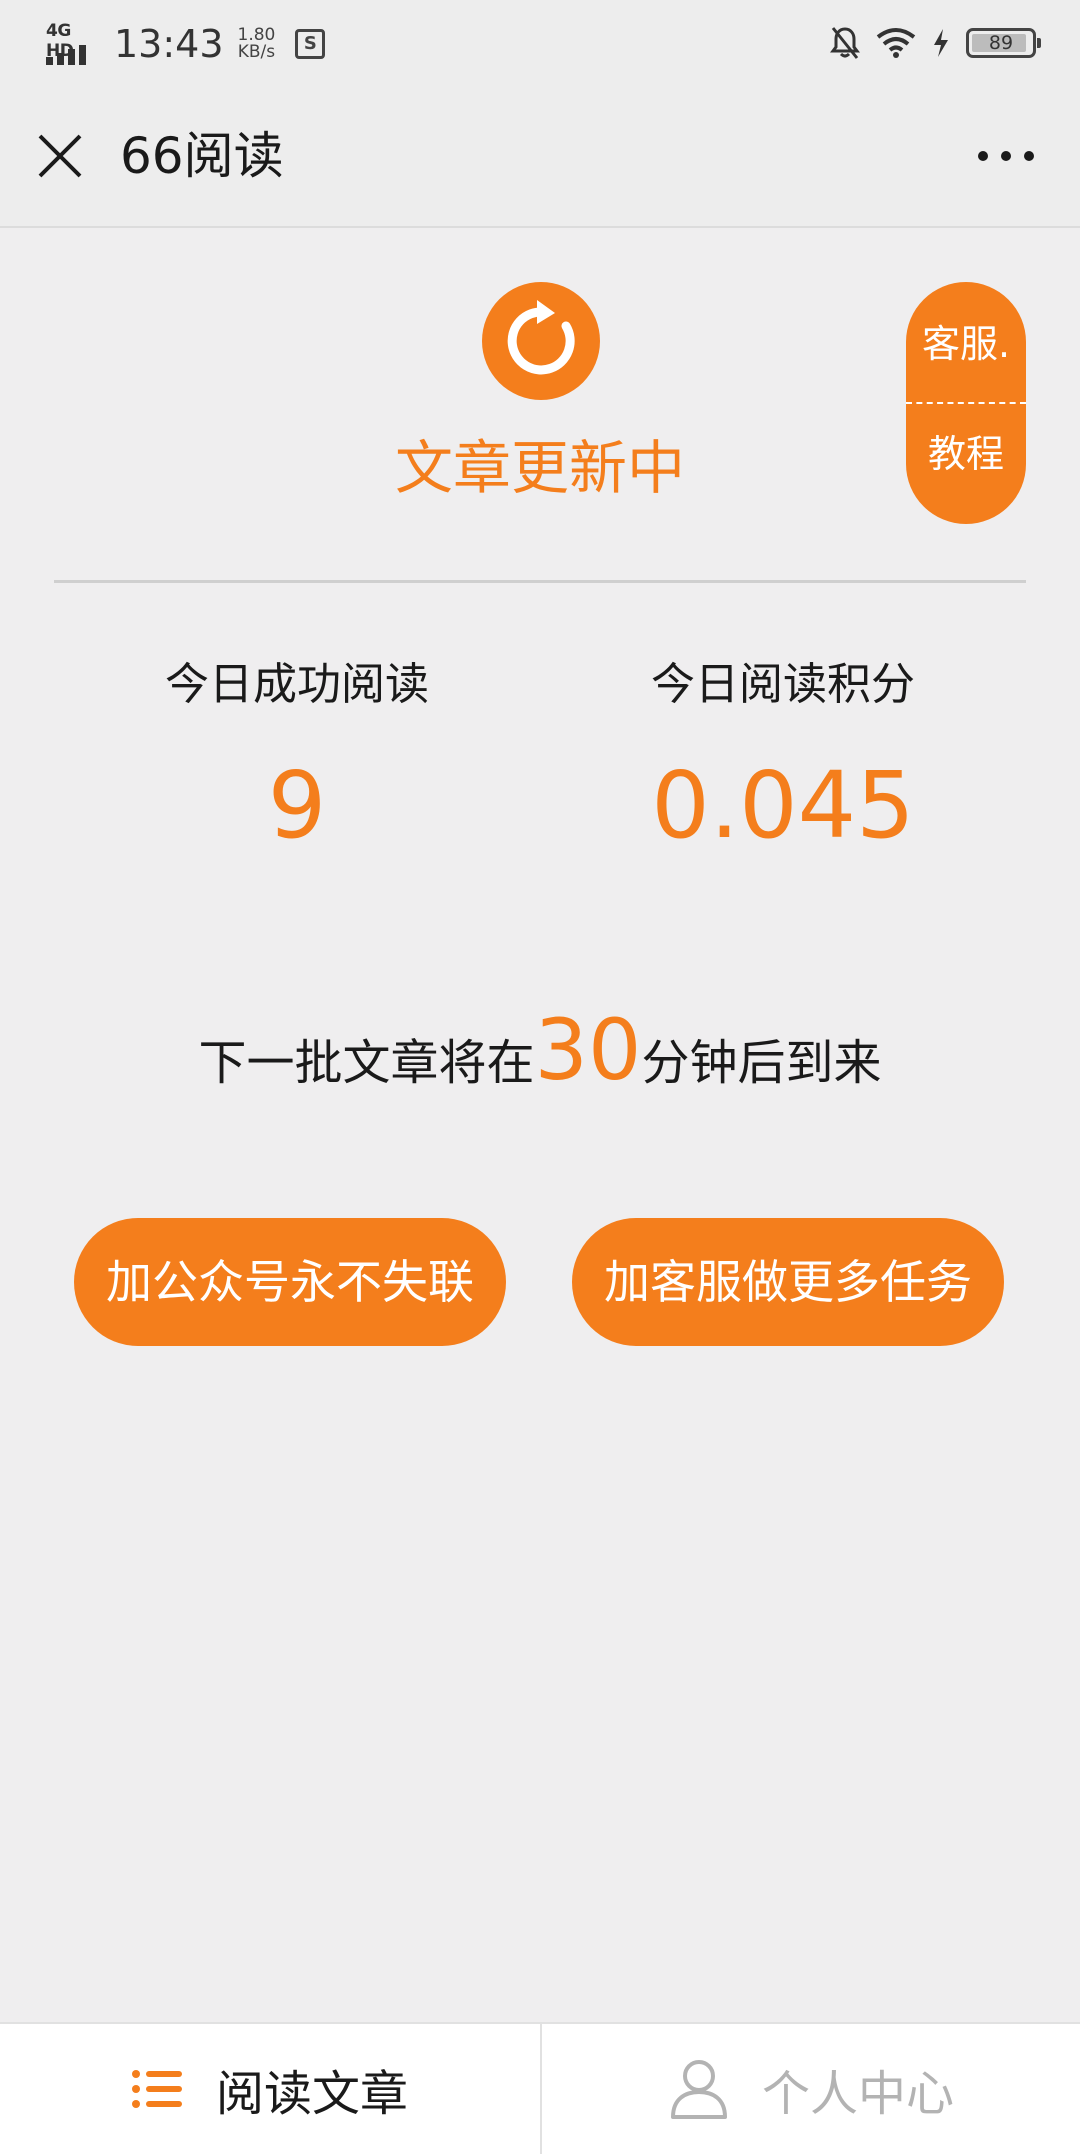 This screenshot has width=1080, height=2154. What do you see at coordinates (966, 454) in the screenshot?
I see `tutorial-link: 教程` at bounding box center [966, 454].